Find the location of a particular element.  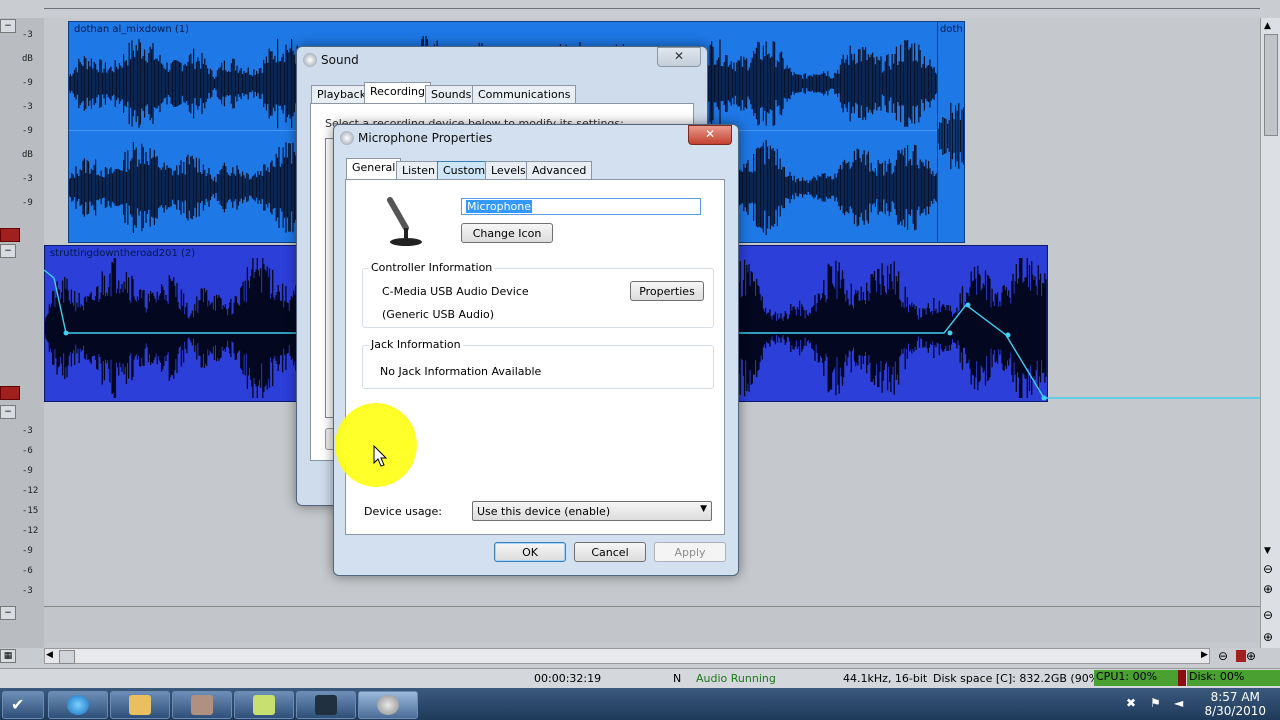

cpu-peak-indicator is located at coordinates (1182, 678).